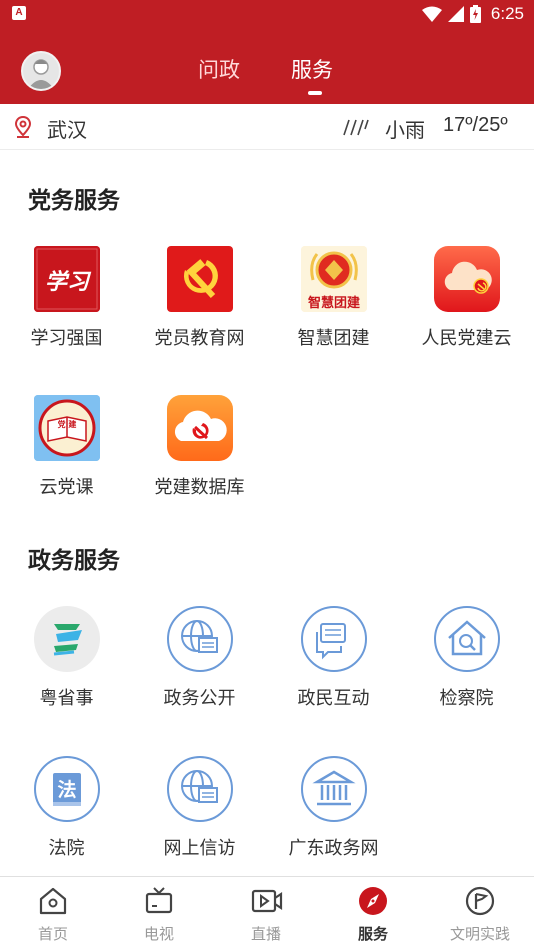 Image resolution: width=534 pixels, height=950 pixels. Describe the element at coordinates (200, 279) in the screenshot. I see `party-emblem-icon` at that location.